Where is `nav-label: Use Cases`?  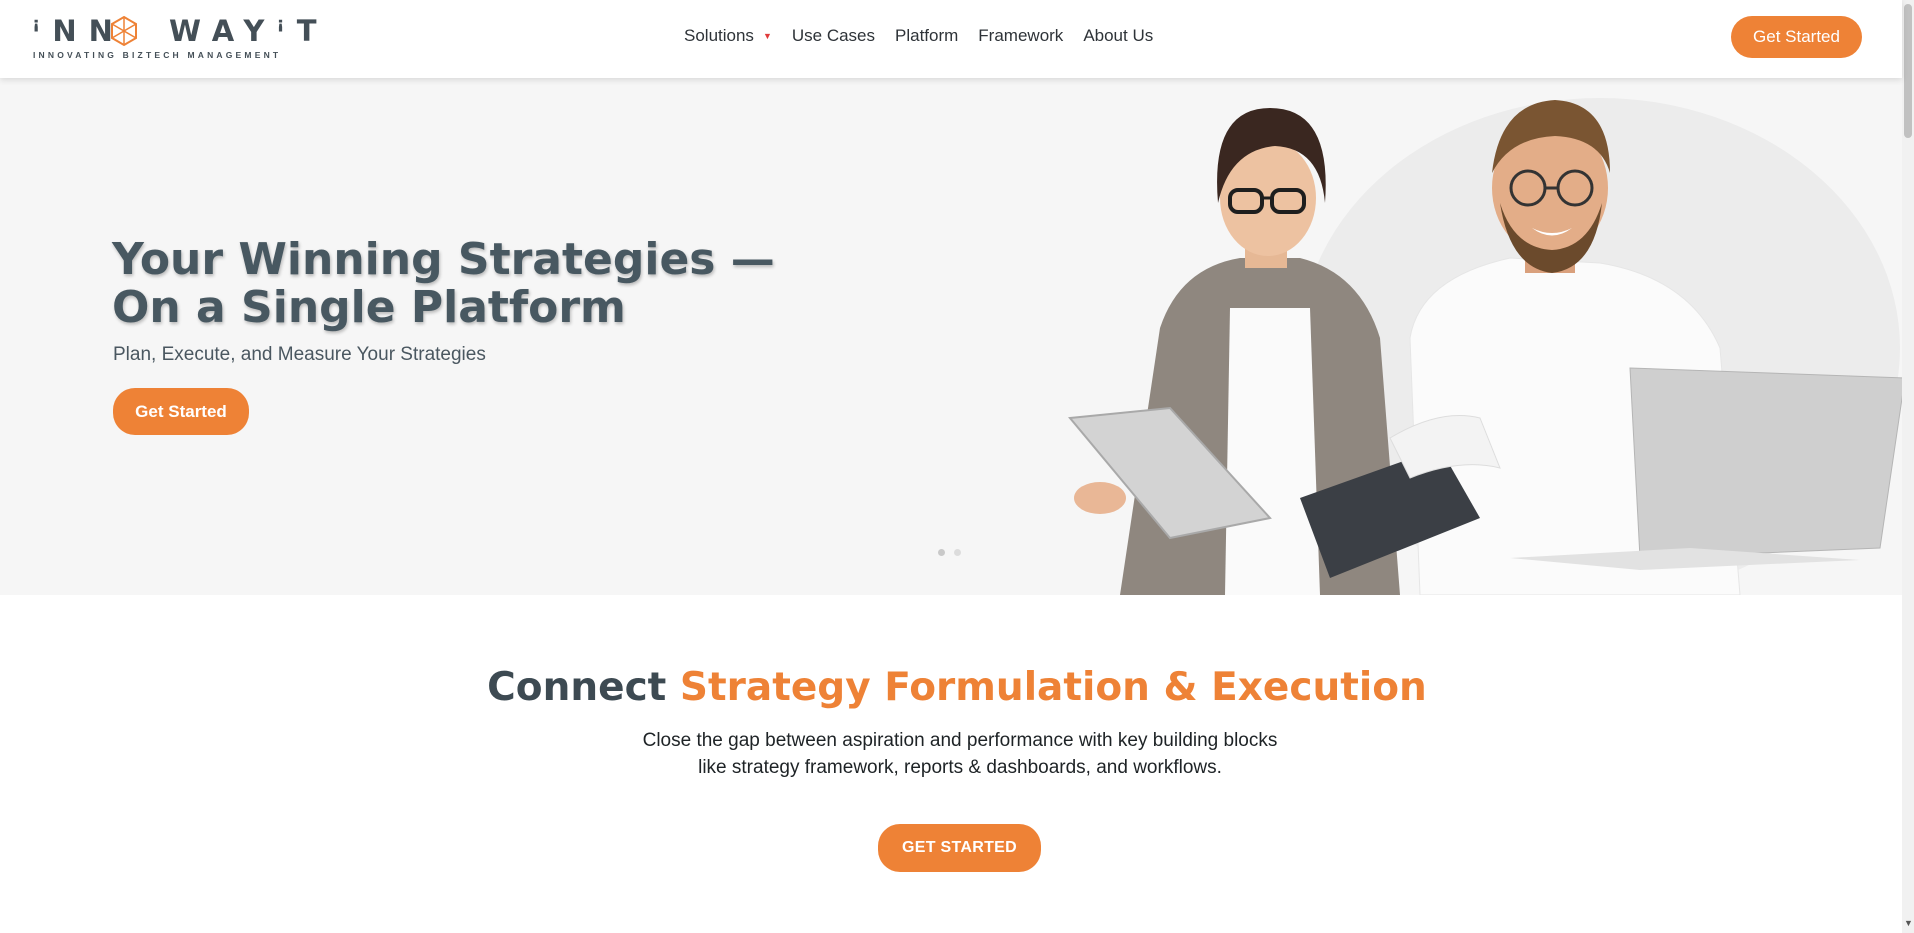
nav-label: Use Cases is located at coordinates (833, 35).